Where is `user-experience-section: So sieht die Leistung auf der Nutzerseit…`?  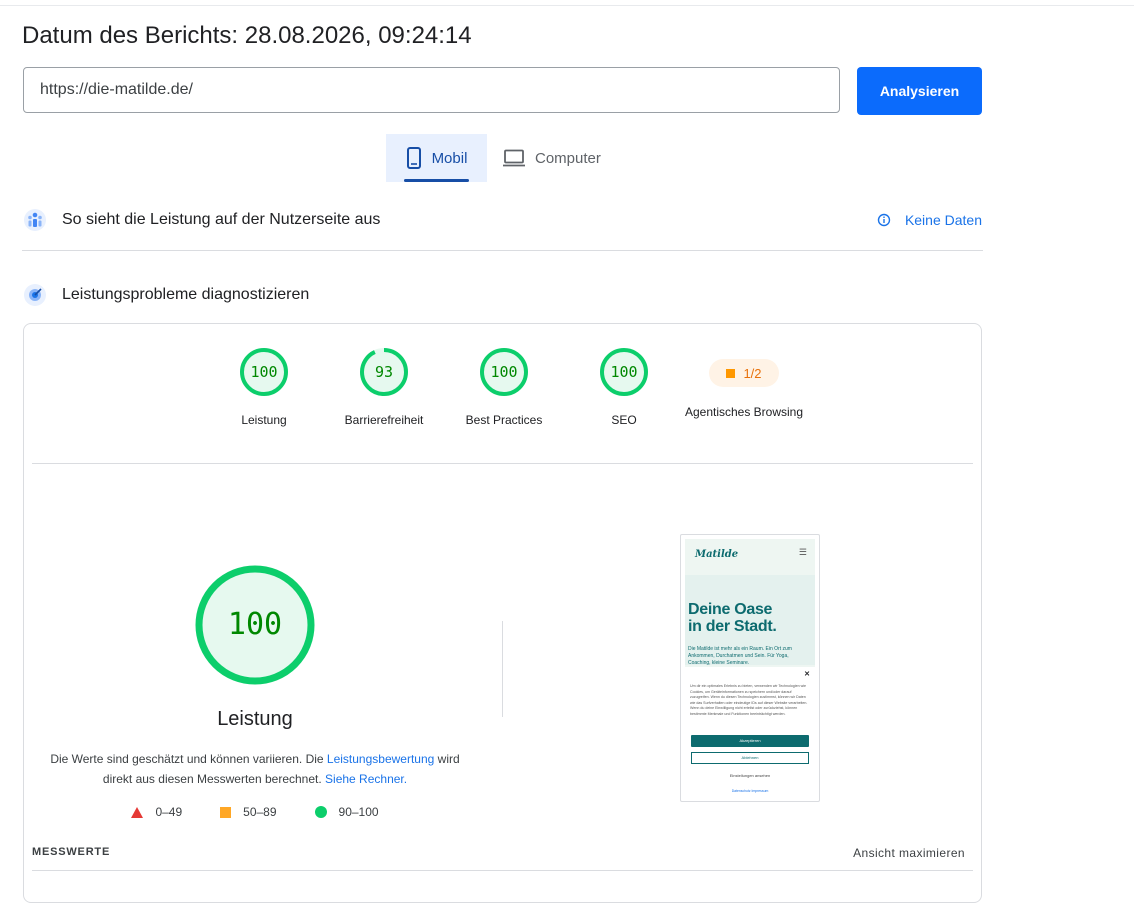 user-experience-section: So sieht die Leistung auf der Nutzerseit… is located at coordinates (502, 220).